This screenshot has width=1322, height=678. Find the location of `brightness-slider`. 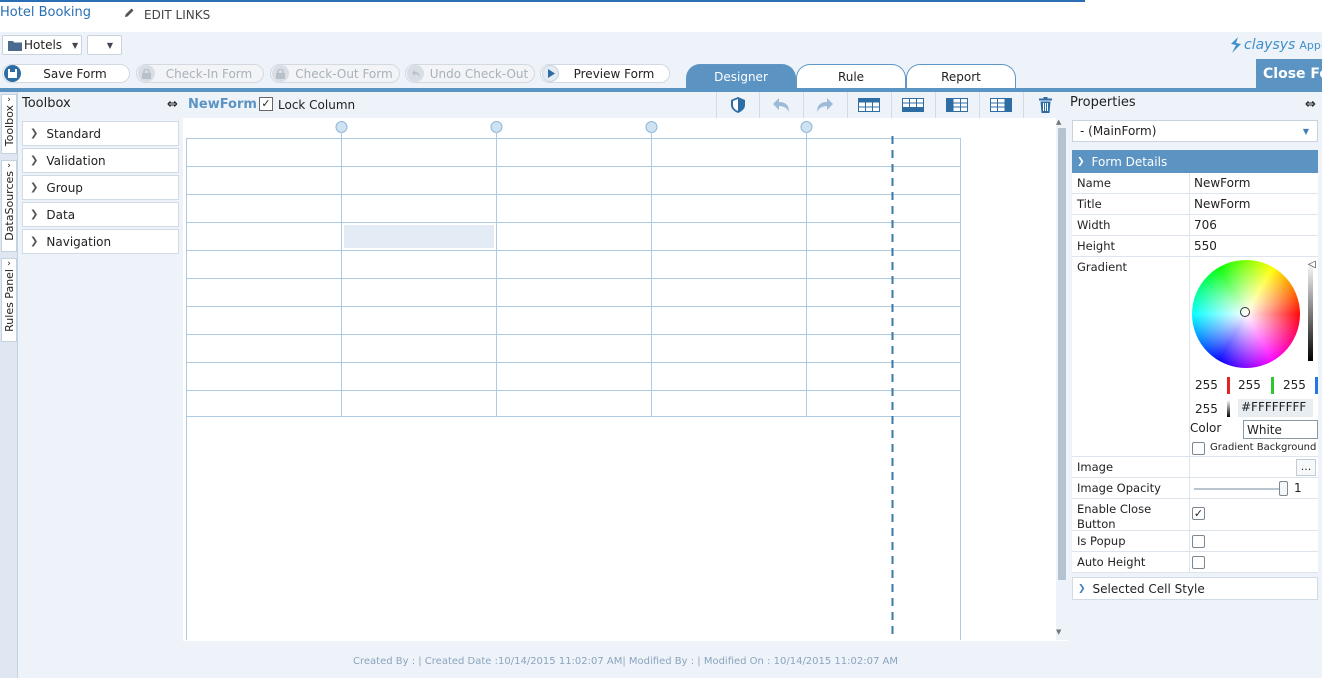

brightness-slider is located at coordinates (1310, 311).